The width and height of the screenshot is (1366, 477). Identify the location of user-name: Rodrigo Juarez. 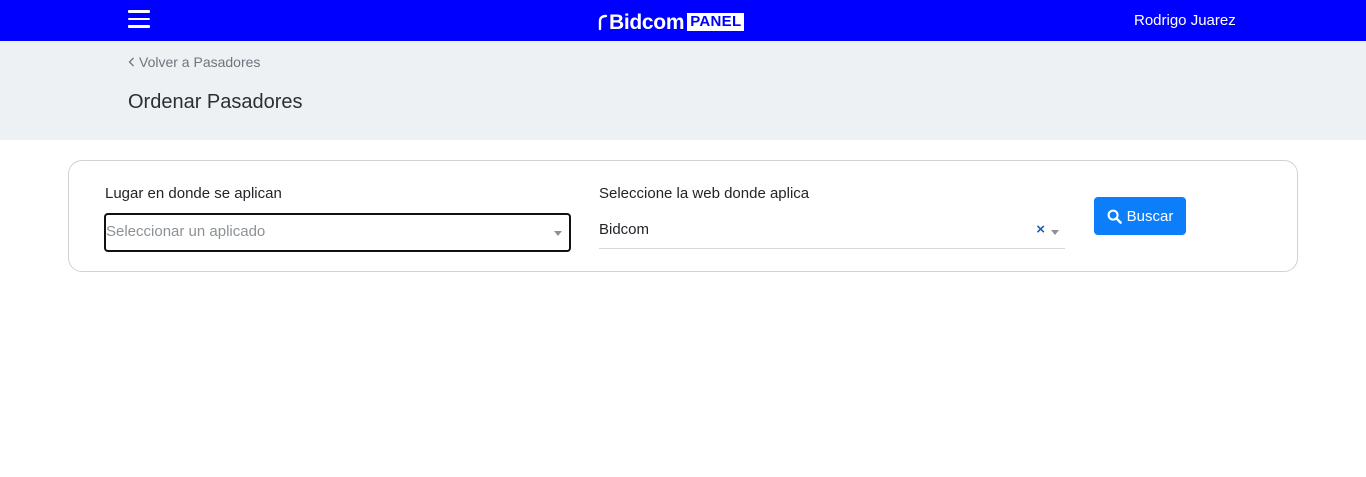
(1185, 21).